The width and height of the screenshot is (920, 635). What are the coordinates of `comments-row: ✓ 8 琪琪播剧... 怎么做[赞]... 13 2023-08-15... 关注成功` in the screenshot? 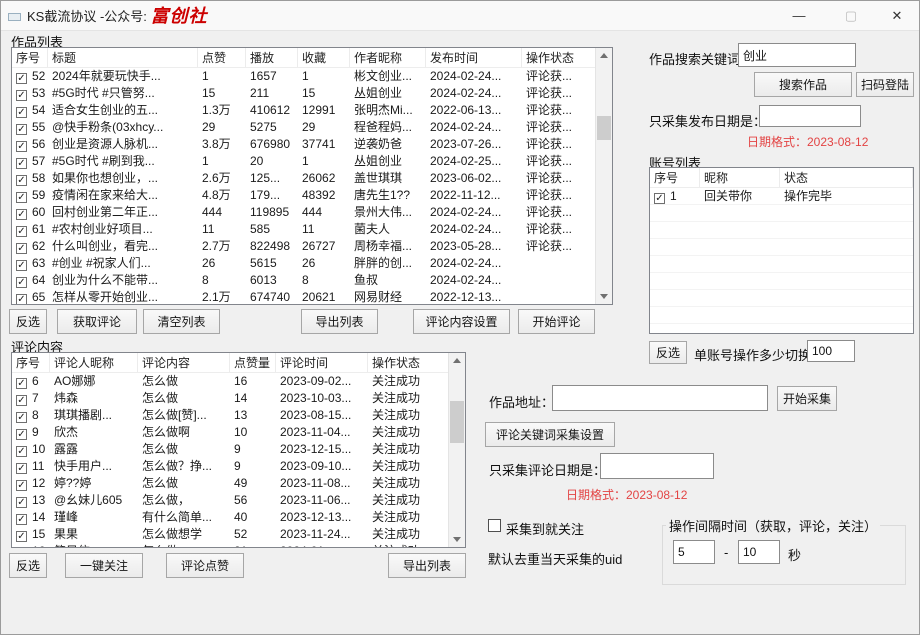 It's located at (230, 415).